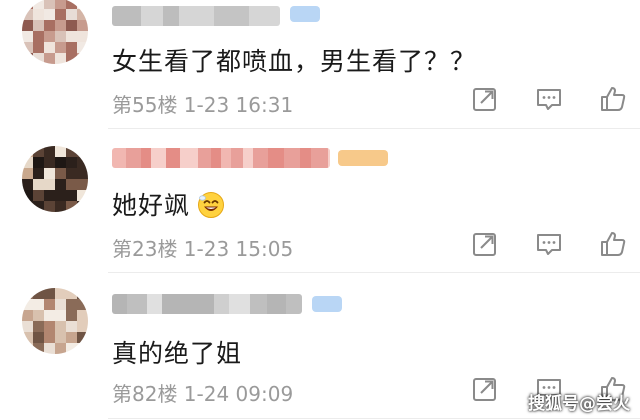  What do you see at coordinates (363, 158) in the screenshot?
I see `user-badge` at bounding box center [363, 158].